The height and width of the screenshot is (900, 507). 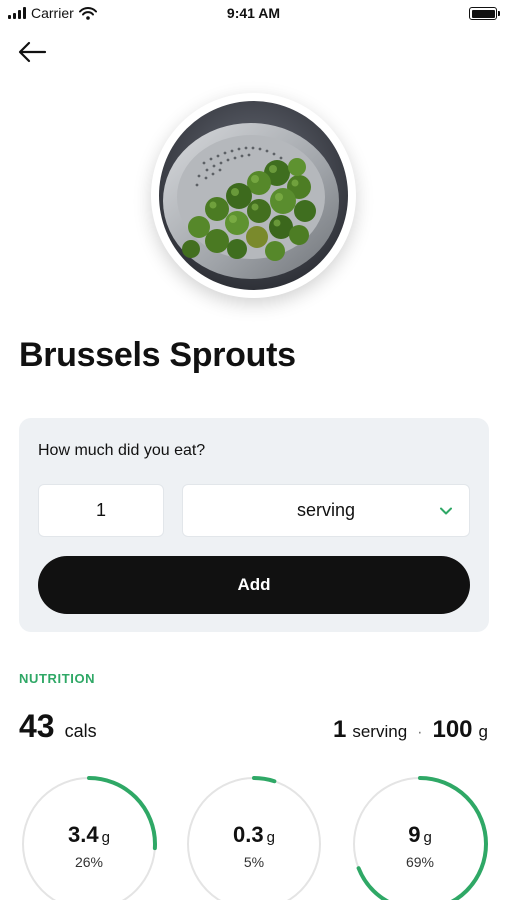 I want to click on weight-value: 100, so click(x=452, y=729).